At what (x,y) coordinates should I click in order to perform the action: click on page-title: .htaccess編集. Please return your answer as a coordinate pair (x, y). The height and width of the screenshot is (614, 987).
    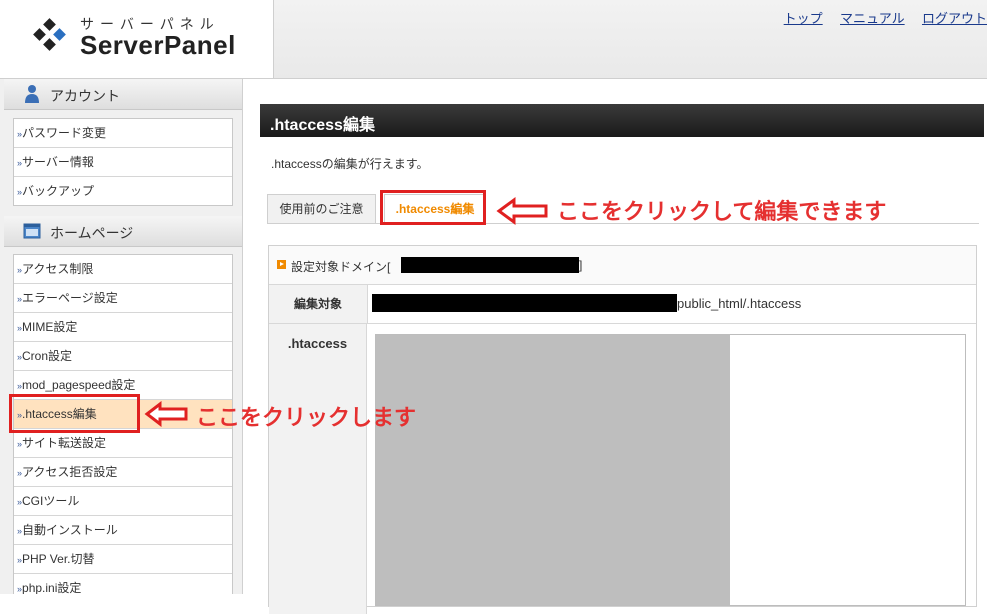
    Looking at the image, I should click on (322, 125).